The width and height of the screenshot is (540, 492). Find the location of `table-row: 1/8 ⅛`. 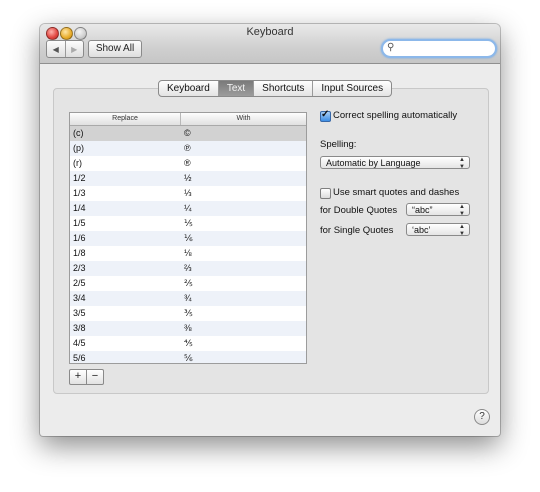

table-row: 1/8 ⅛ is located at coordinates (188, 253).